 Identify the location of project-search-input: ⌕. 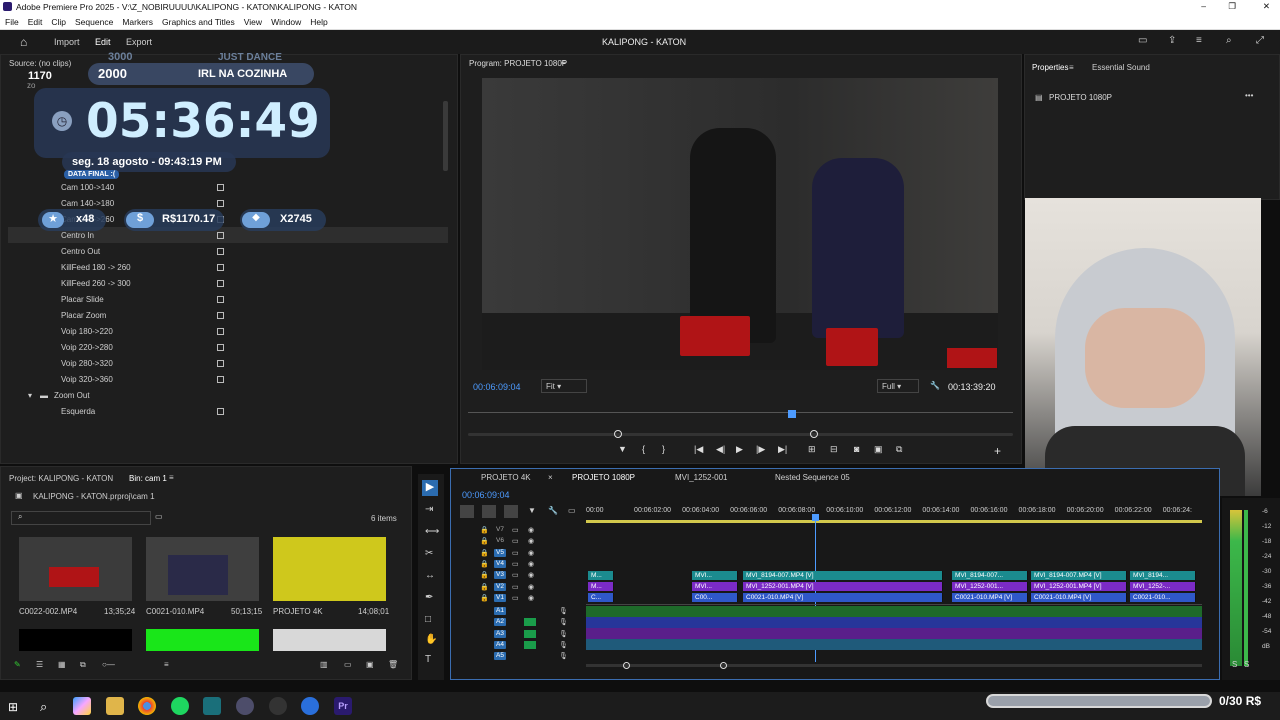
(81, 518).